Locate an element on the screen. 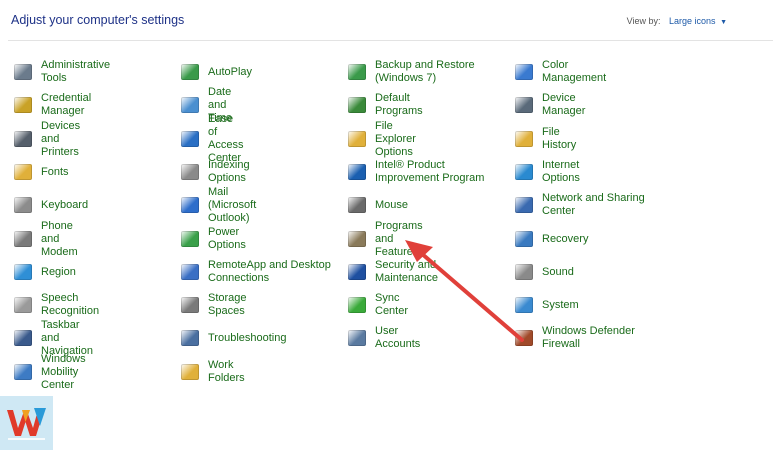 The width and height of the screenshot is (783, 450). control-panel-item-label: Troubleshooting is located at coordinates (247, 337).